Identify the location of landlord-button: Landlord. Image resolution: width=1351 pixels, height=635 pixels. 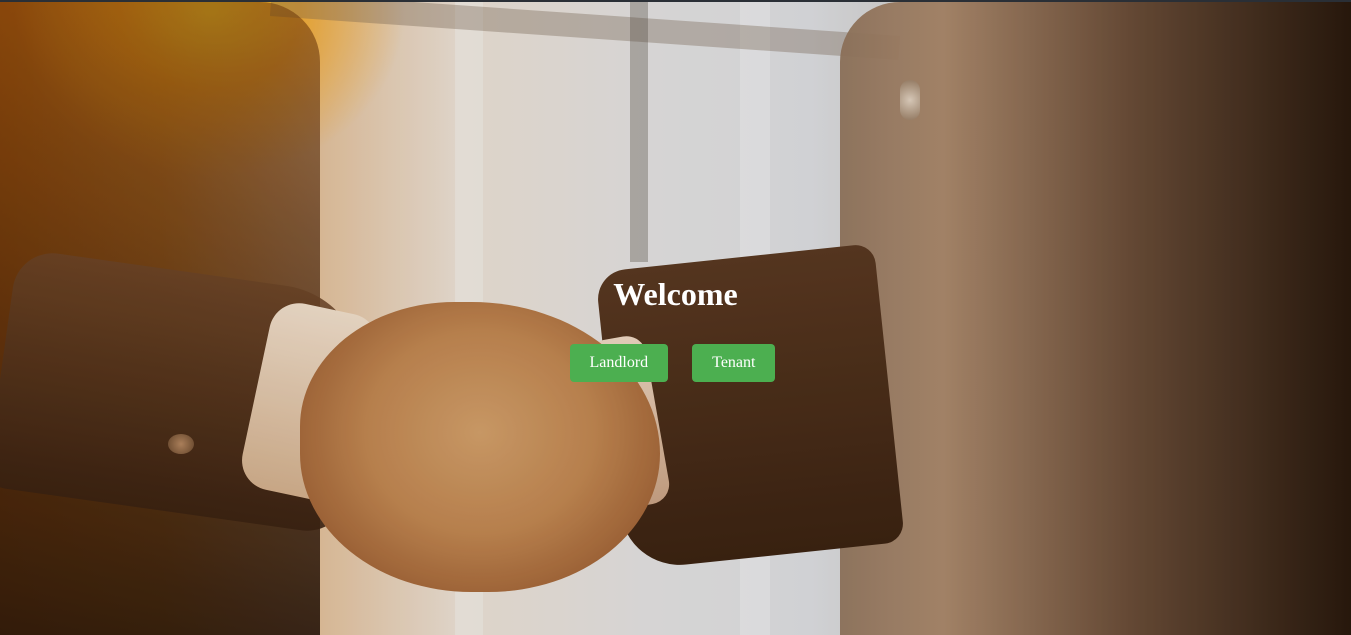
(619, 363).